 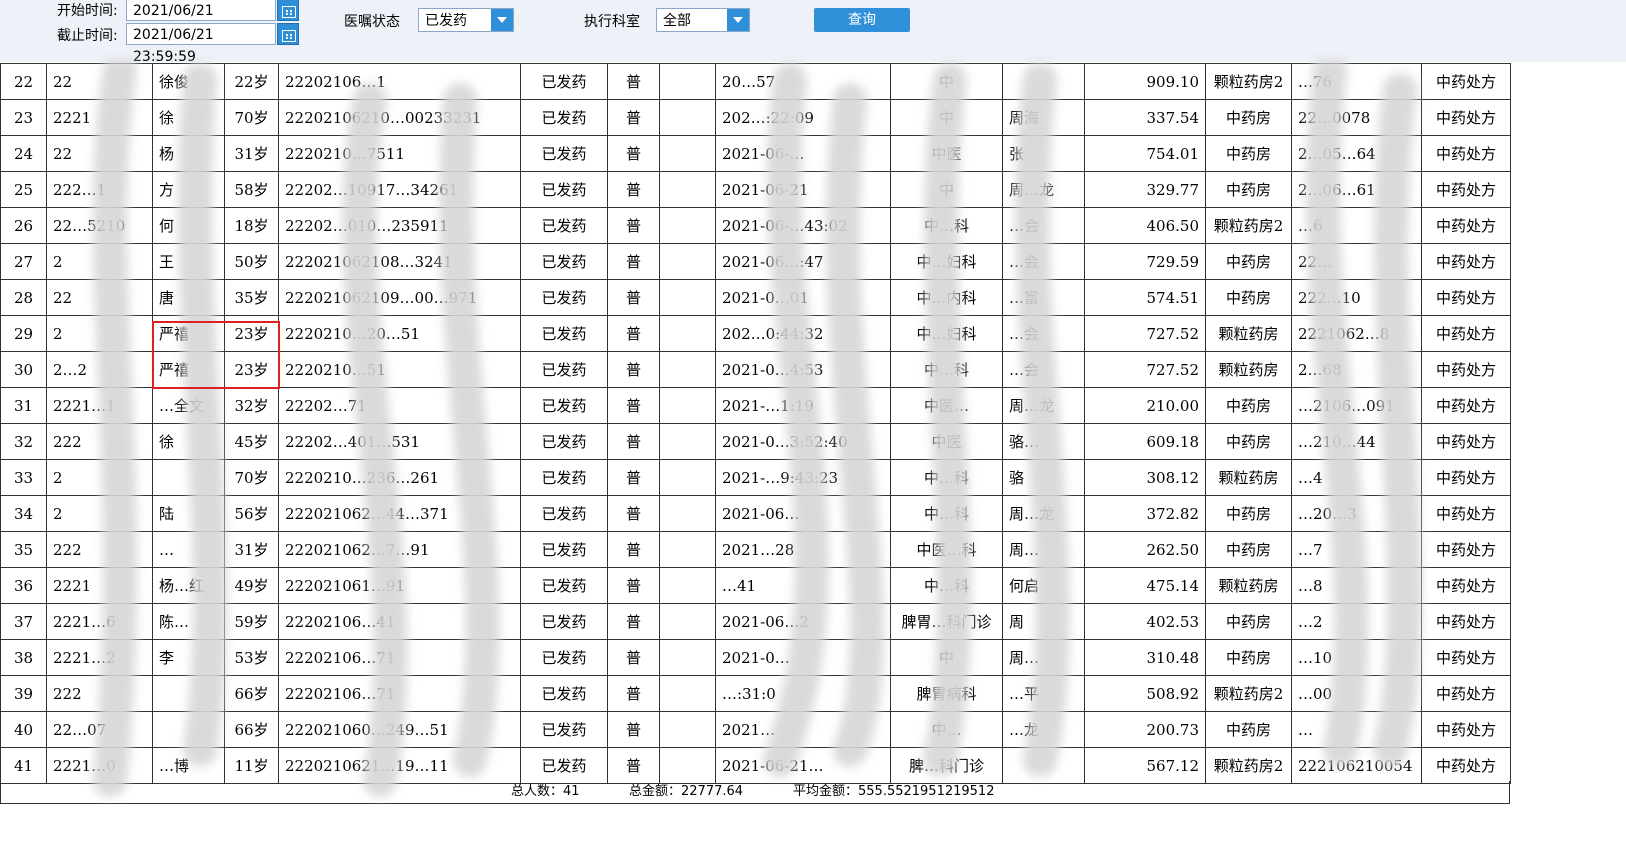 What do you see at coordinates (1145, 729) in the screenshot?
I see `amount-cell: 200.73` at bounding box center [1145, 729].